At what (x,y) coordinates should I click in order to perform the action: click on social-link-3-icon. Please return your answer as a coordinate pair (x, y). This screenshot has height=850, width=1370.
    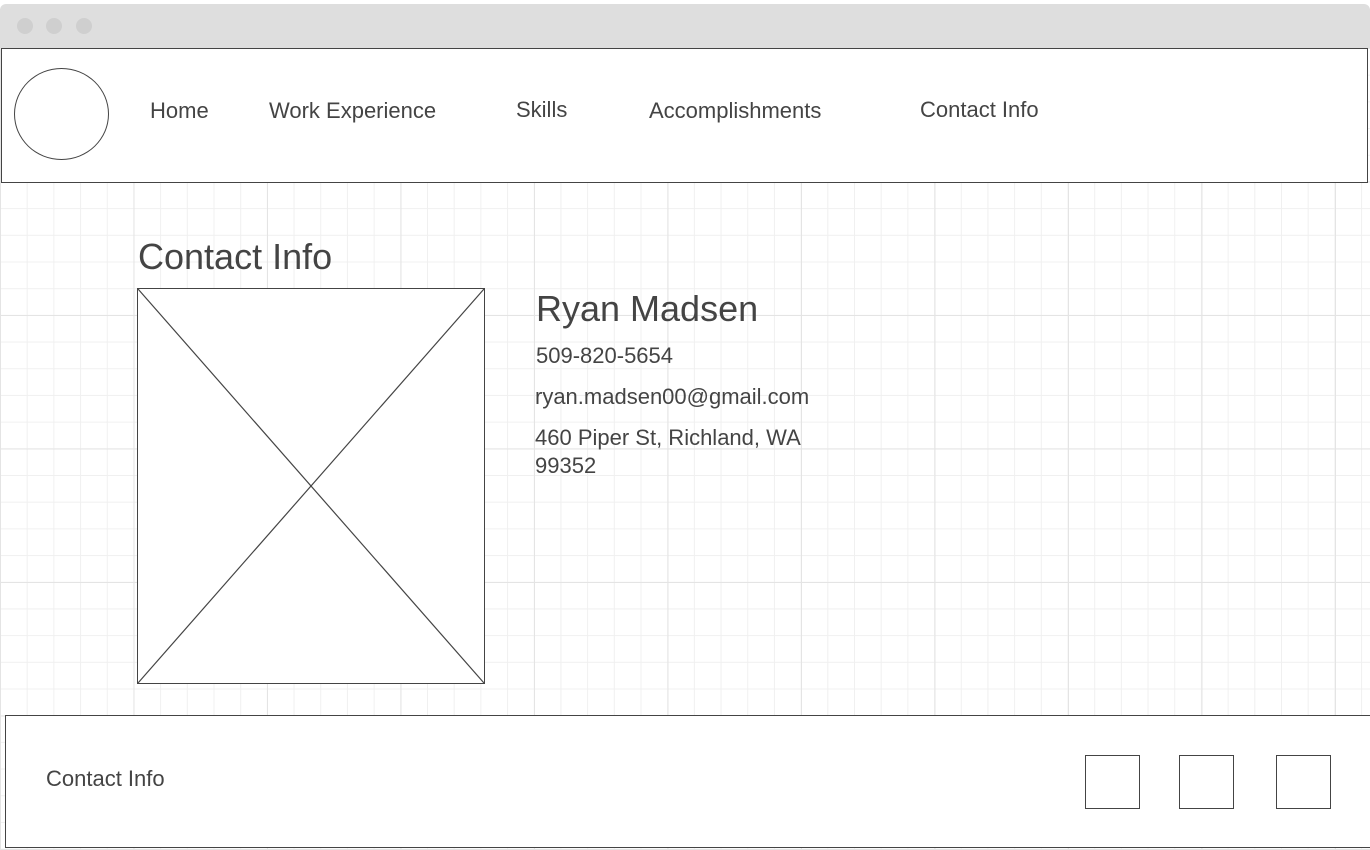
    Looking at the image, I should click on (1303, 782).